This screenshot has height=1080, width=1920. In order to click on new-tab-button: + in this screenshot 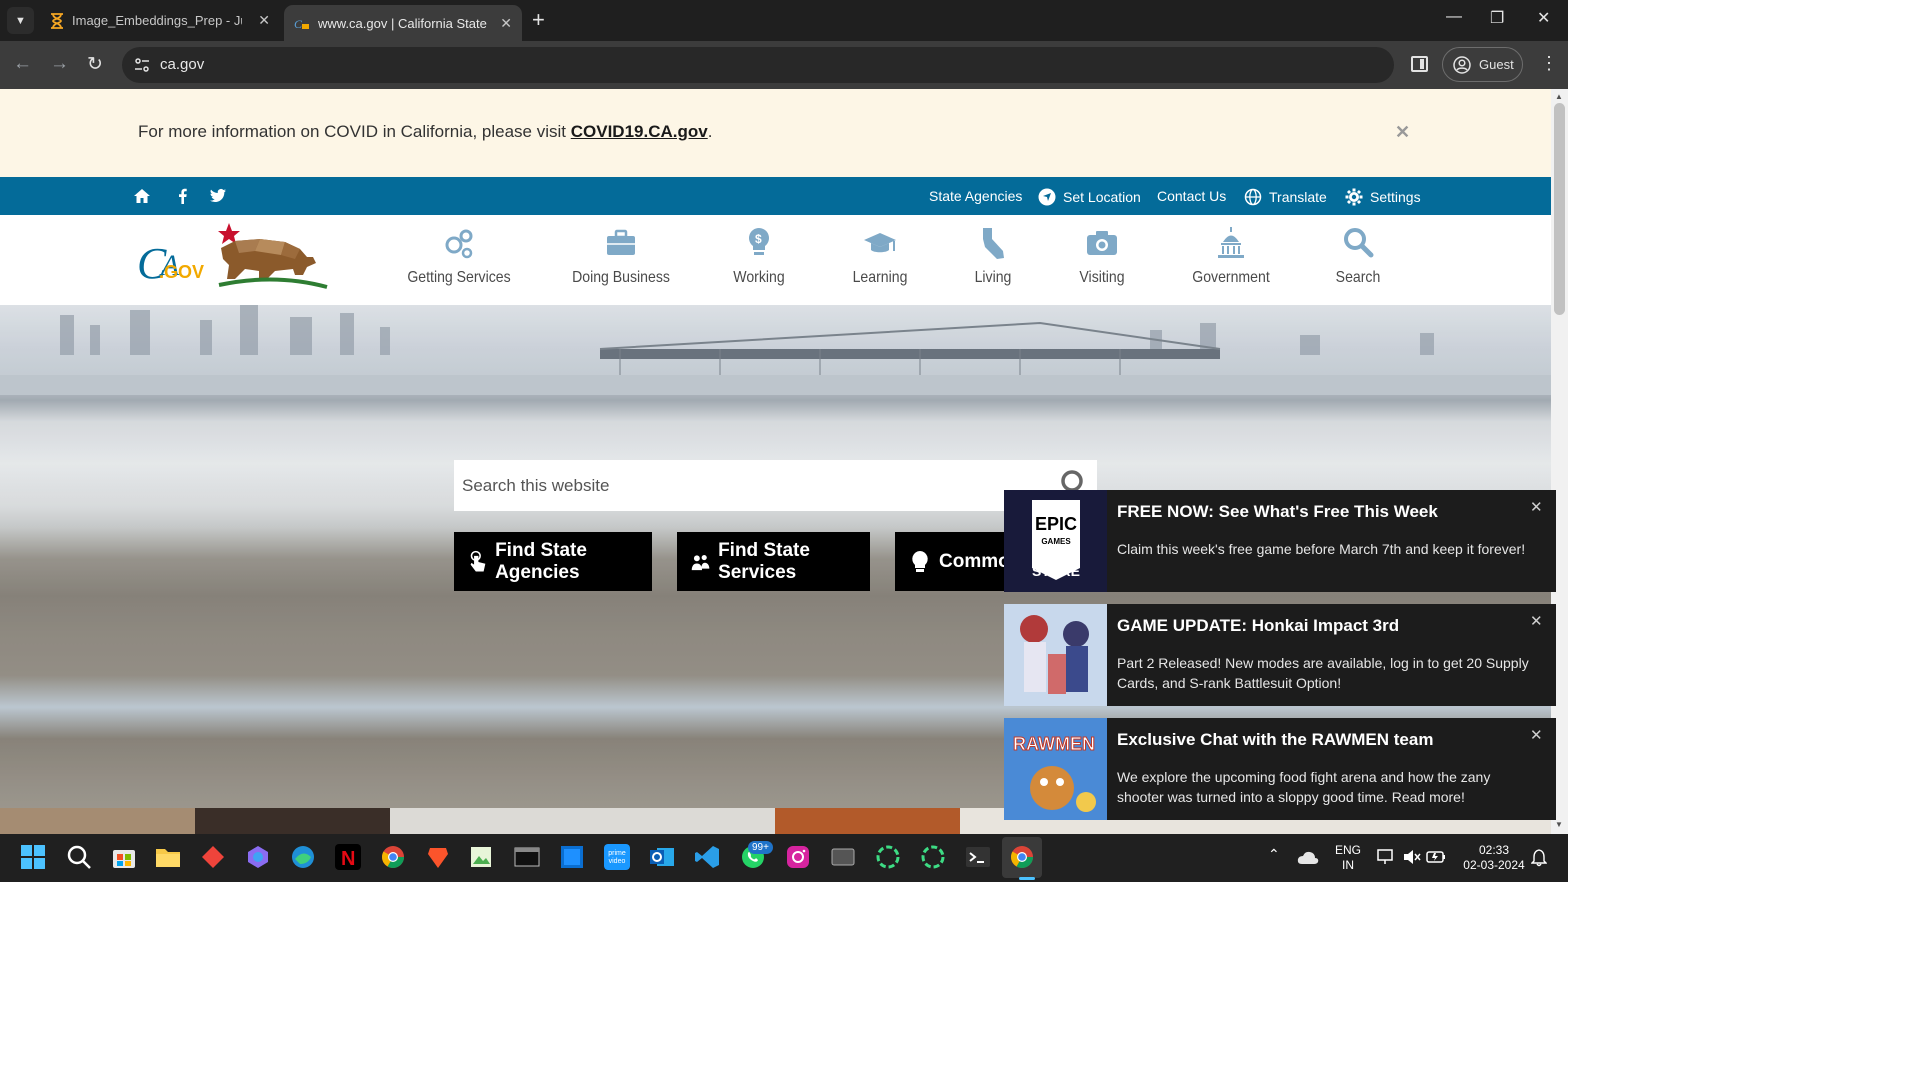, I will do `click(538, 20)`.